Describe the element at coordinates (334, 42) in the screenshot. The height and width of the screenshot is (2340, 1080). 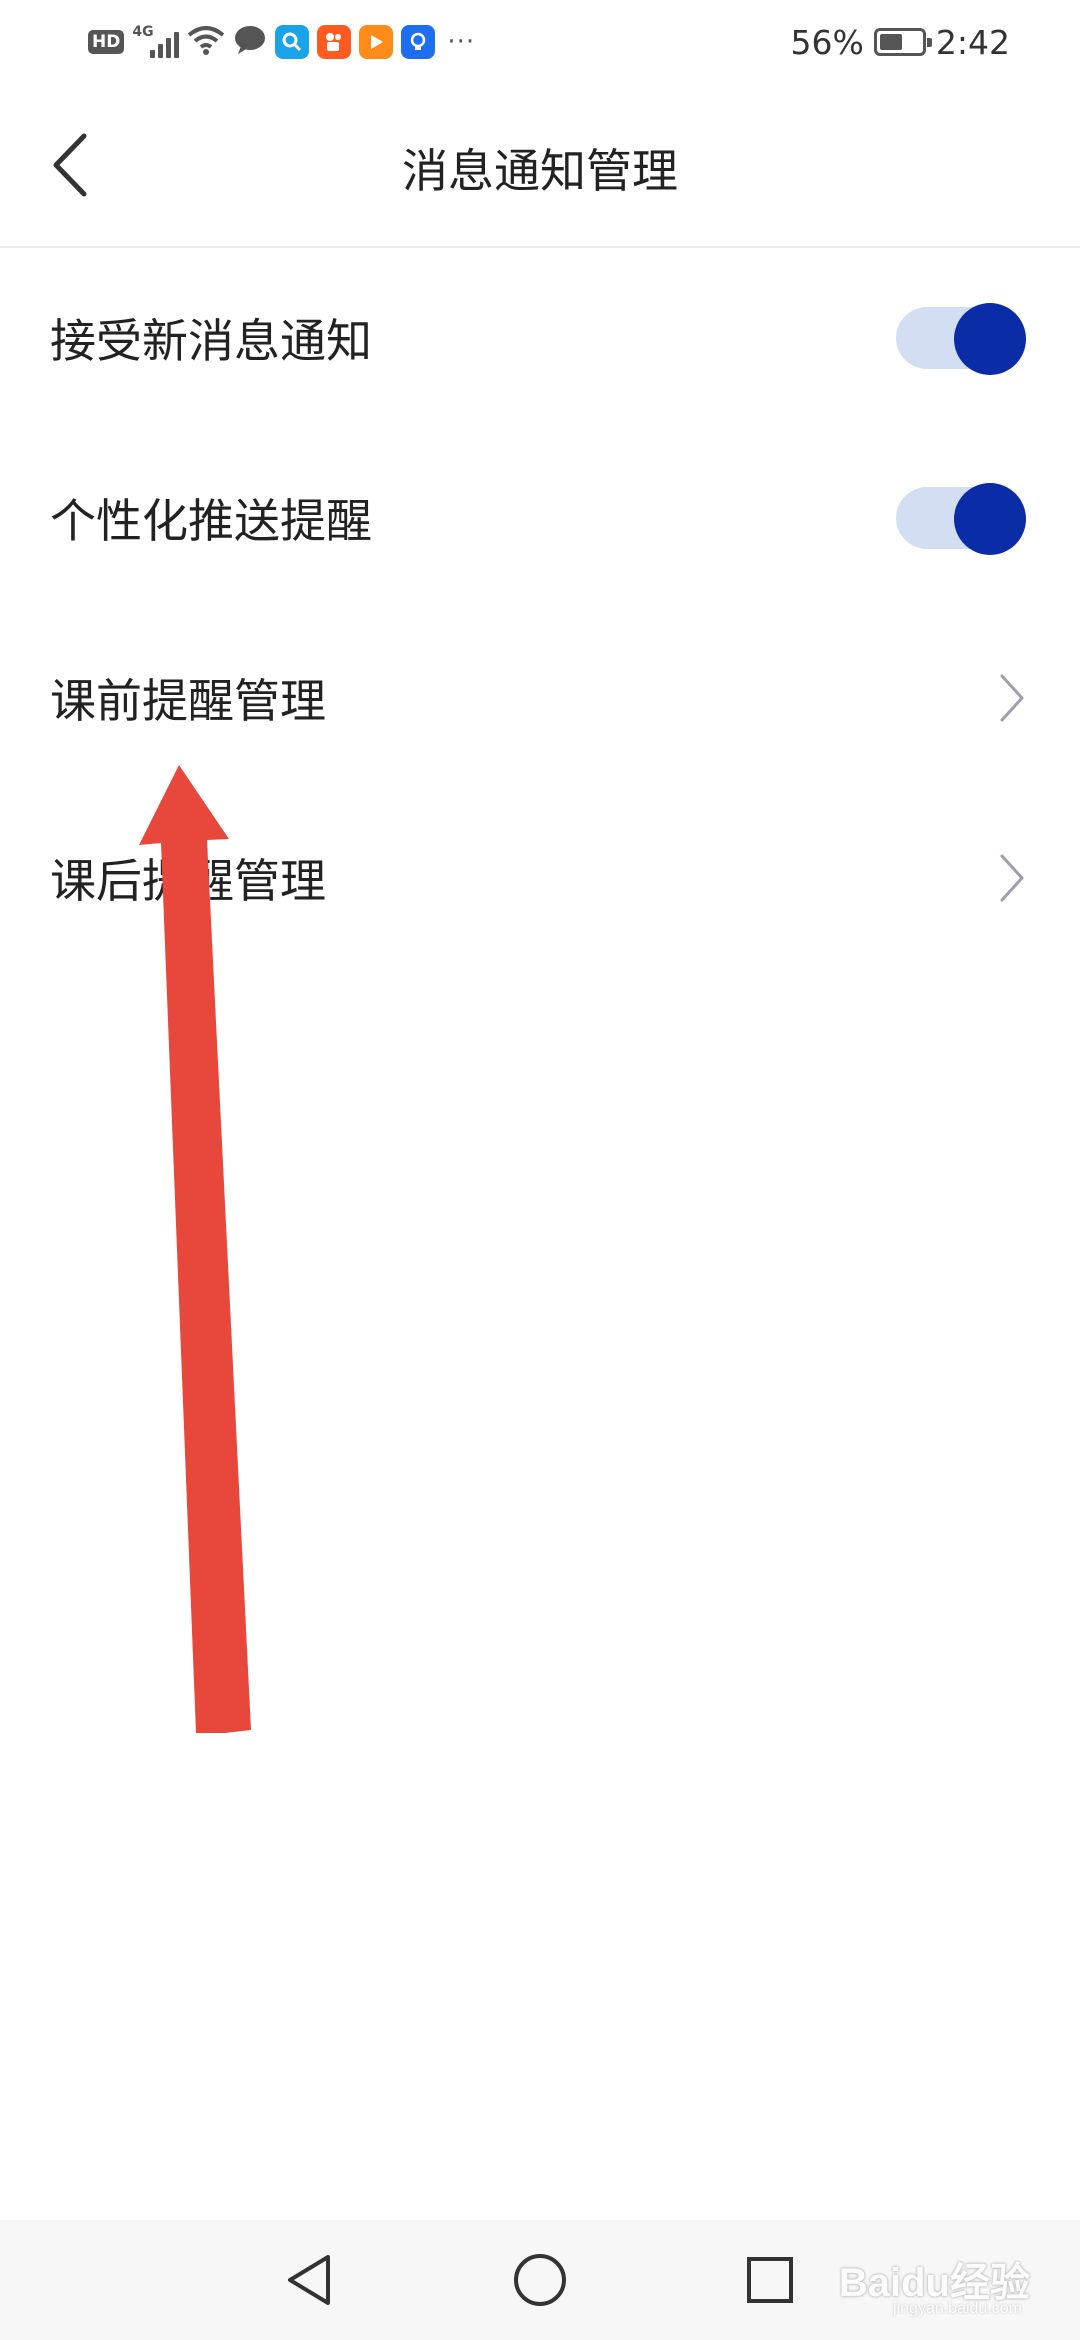
I see `kuaishou-app-icon` at that location.